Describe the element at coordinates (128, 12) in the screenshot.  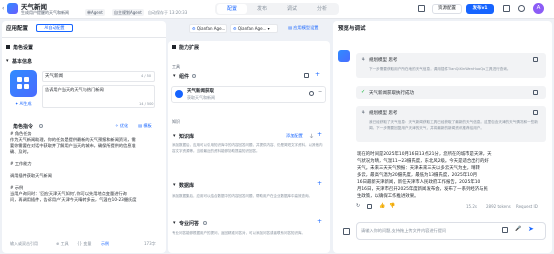
I see `agent-chip: 自主规划Agent` at that location.